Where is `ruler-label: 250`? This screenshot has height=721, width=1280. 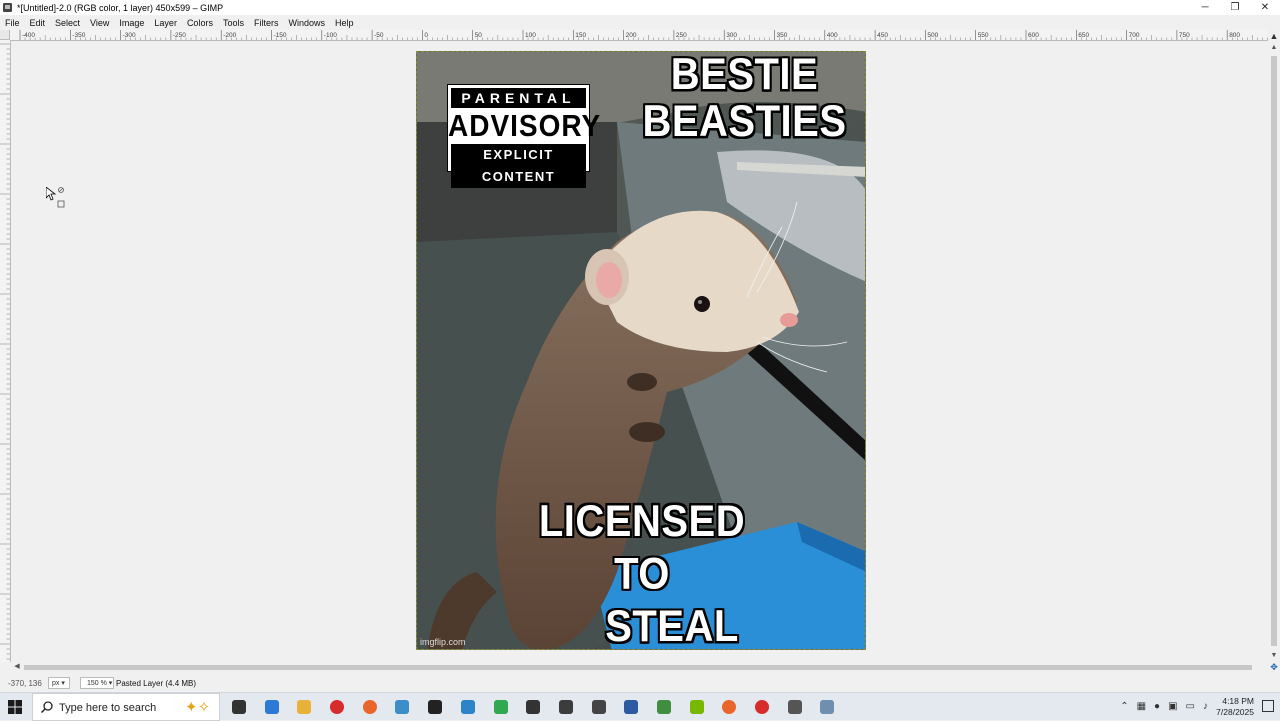 ruler-label: 250 is located at coordinates (681, 35).